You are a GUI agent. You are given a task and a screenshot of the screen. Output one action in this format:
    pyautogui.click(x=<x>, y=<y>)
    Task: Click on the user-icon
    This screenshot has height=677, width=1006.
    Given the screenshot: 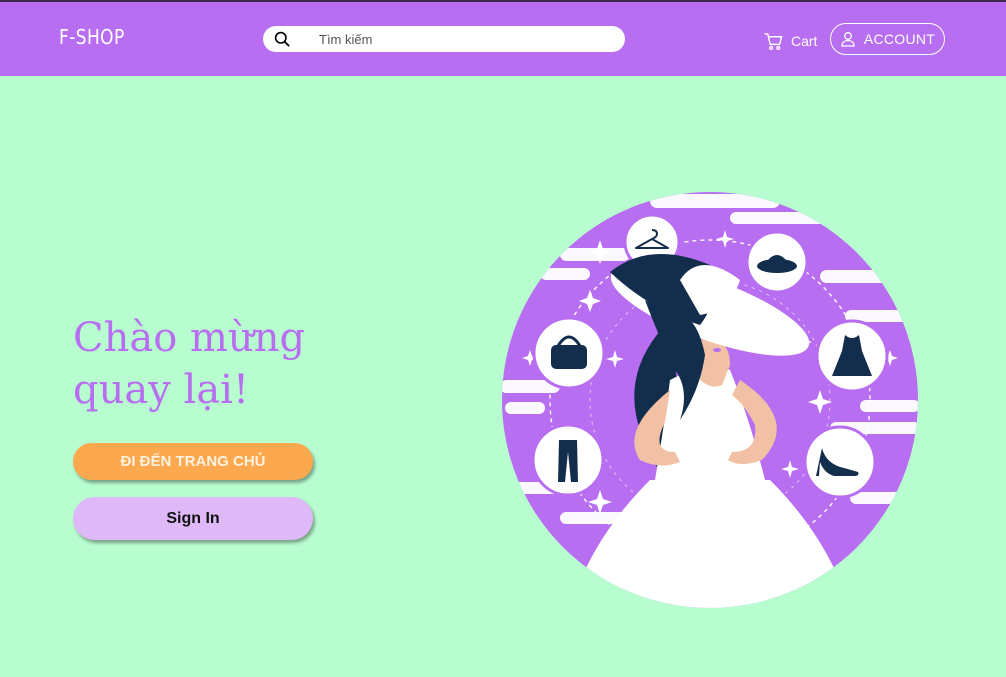 What is the action you would take?
    pyautogui.click(x=848, y=39)
    